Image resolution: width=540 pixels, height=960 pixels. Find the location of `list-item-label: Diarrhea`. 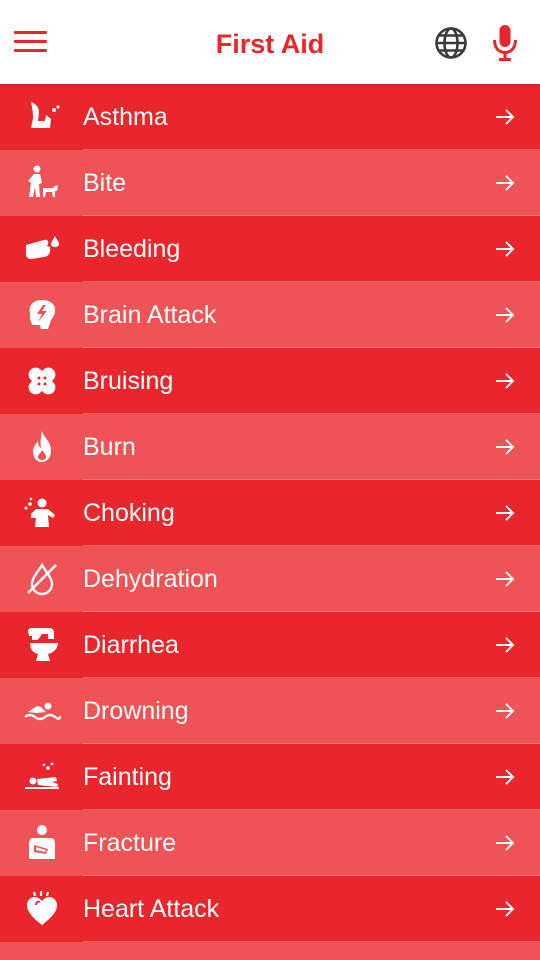

list-item-label: Diarrhea is located at coordinates (131, 645).